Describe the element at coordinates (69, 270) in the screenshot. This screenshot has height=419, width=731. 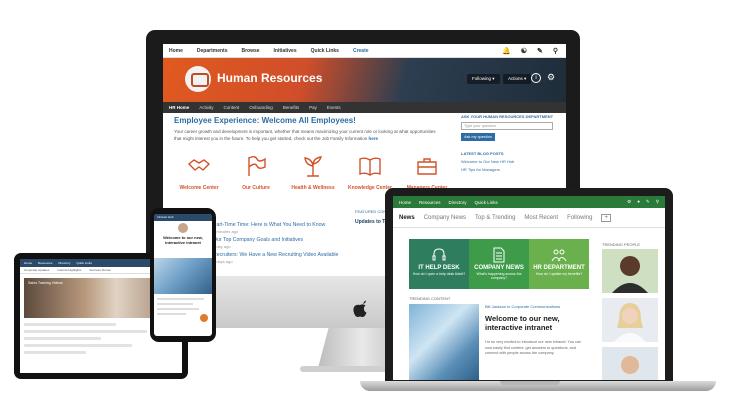
I see `tab-internal-highlights: Internal Highlights` at that location.